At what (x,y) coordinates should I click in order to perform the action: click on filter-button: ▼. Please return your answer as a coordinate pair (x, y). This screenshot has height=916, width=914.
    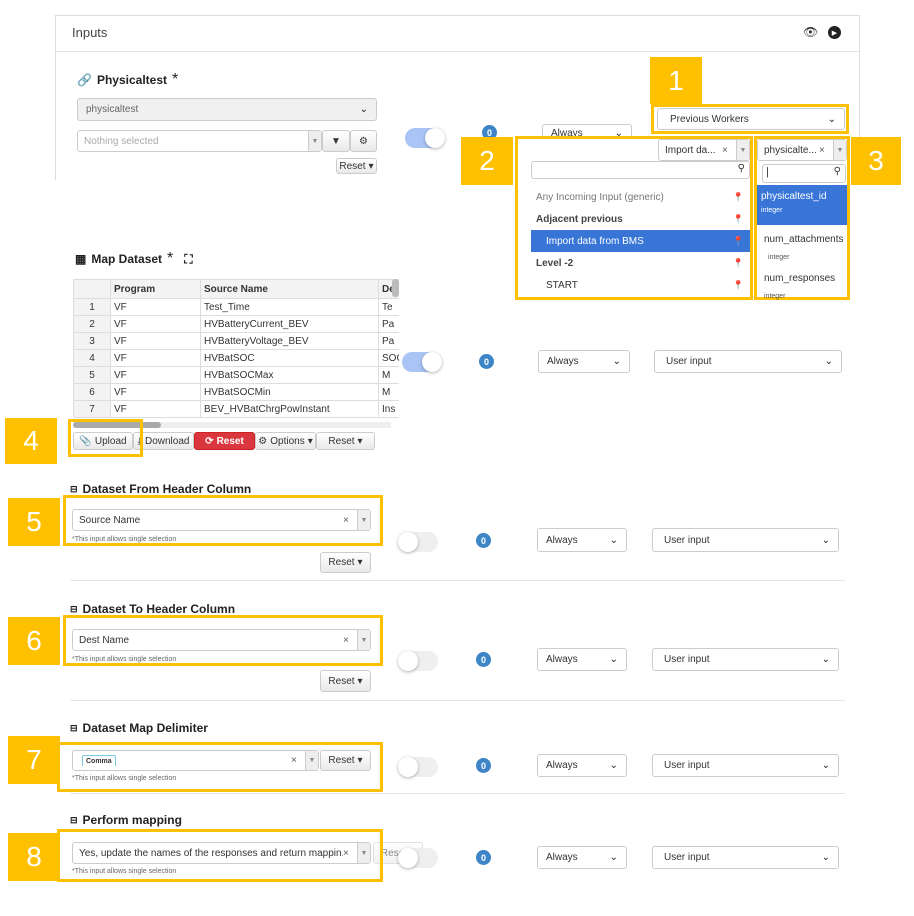
    Looking at the image, I should click on (336, 141).